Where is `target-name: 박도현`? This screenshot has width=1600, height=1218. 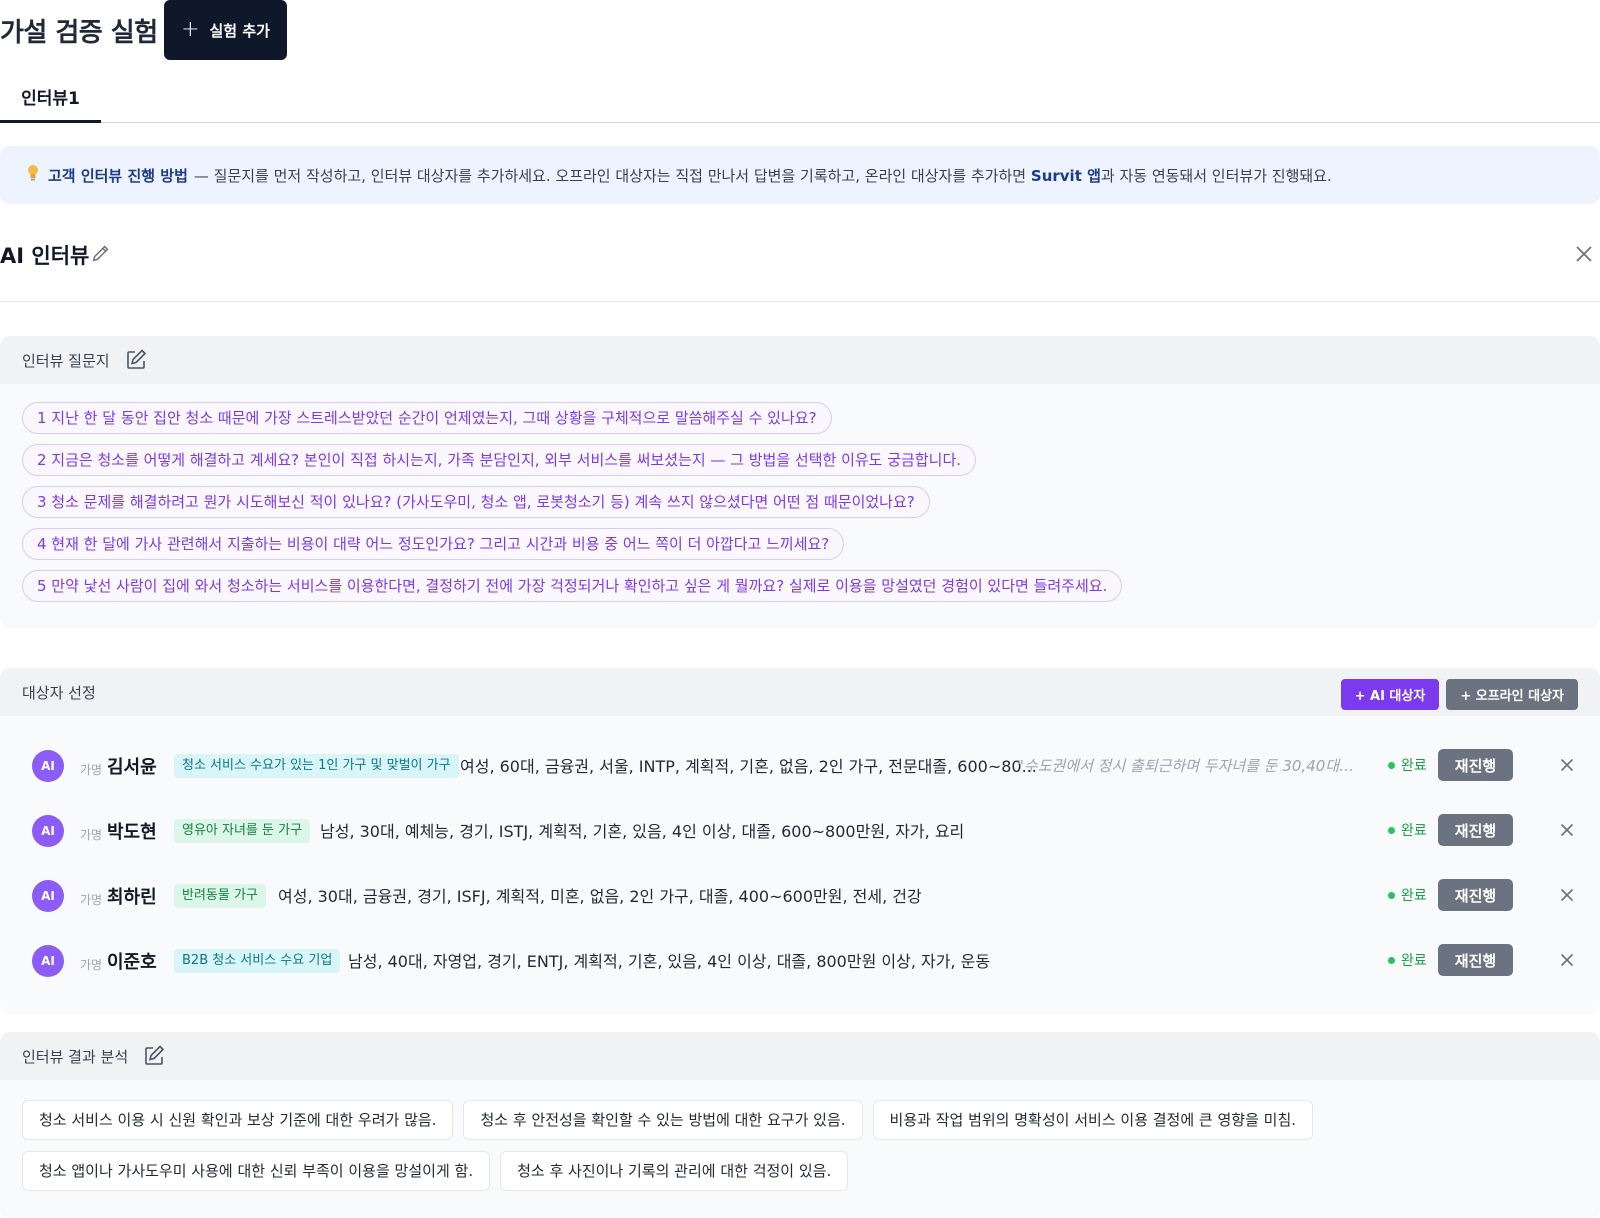
target-name: 박도현 is located at coordinates (132, 832).